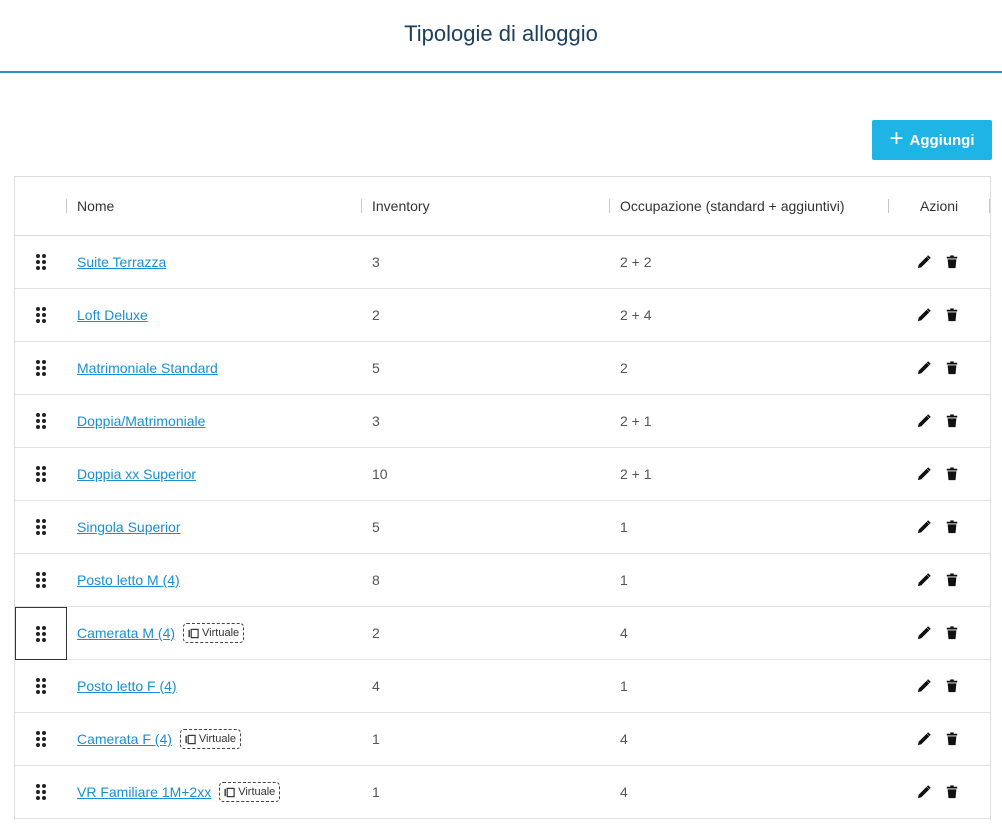 Image resolution: width=1002 pixels, height=832 pixels. Describe the element at coordinates (380, 474) in the screenshot. I see `inventory-value: 10` at that location.